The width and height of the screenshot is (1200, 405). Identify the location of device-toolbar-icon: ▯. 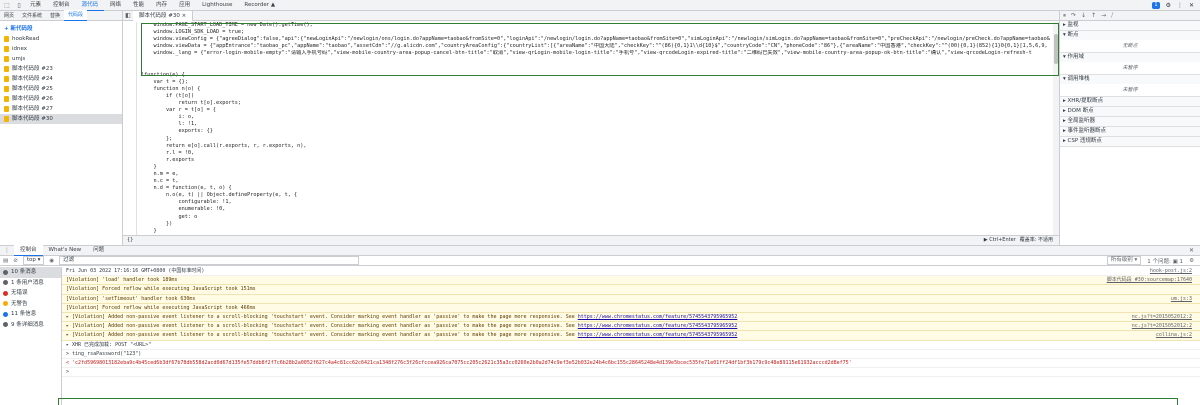
(19, 5).